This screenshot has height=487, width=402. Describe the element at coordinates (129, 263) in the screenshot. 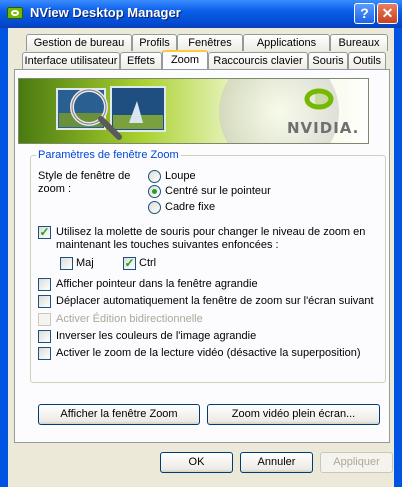

I see `ctrl-checkbox: ✓` at that location.